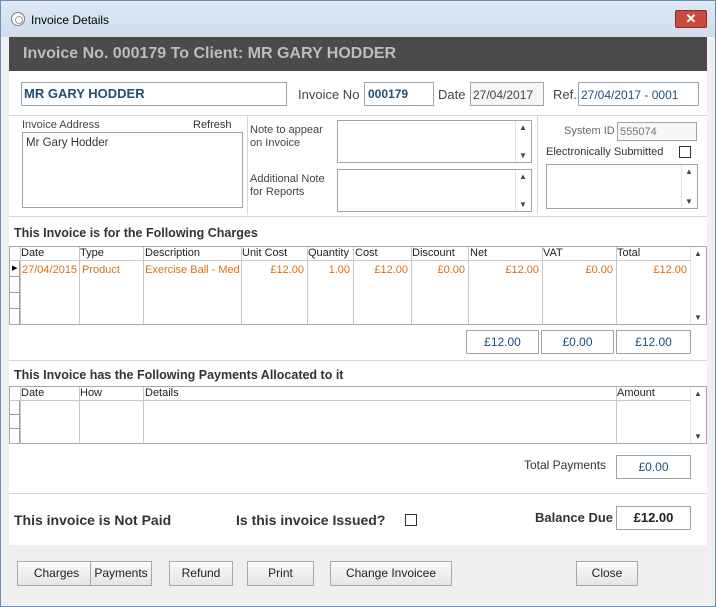 This screenshot has height=607, width=716. Describe the element at coordinates (523, 190) in the screenshot. I see `additional-note-scrollbar: ▲ ▼` at that location.